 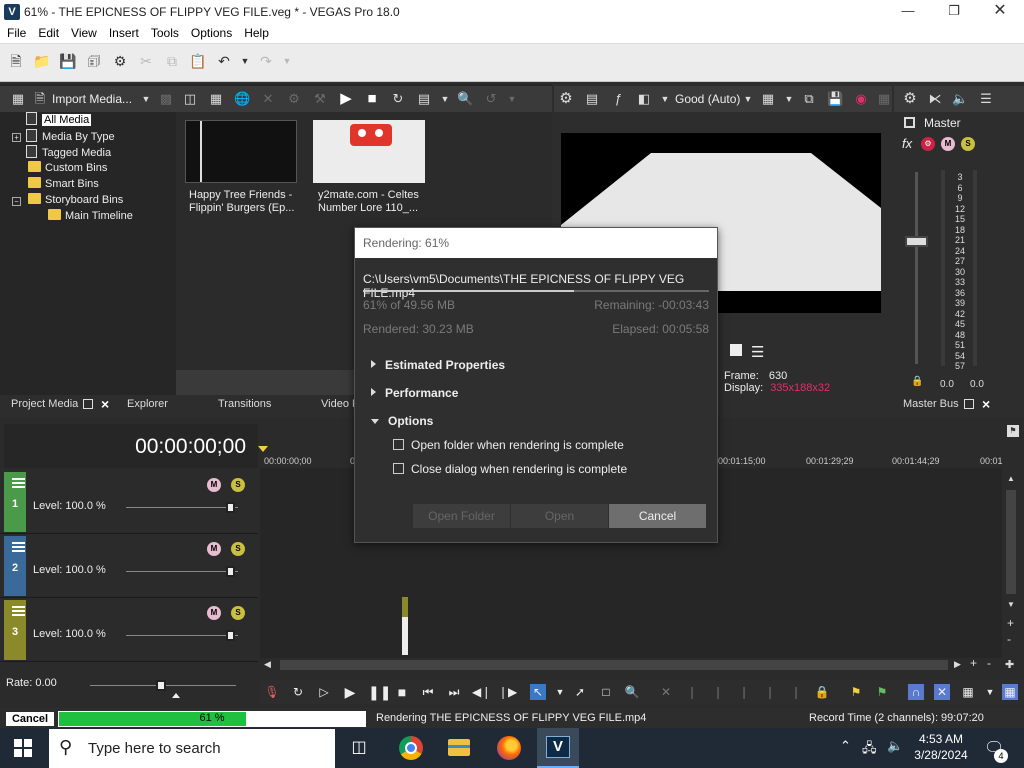 What do you see at coordinates (67, 168) in the screenshot?
I see `tree-item-custom-bins: Custom Bins` at bounding box center [67, 168].